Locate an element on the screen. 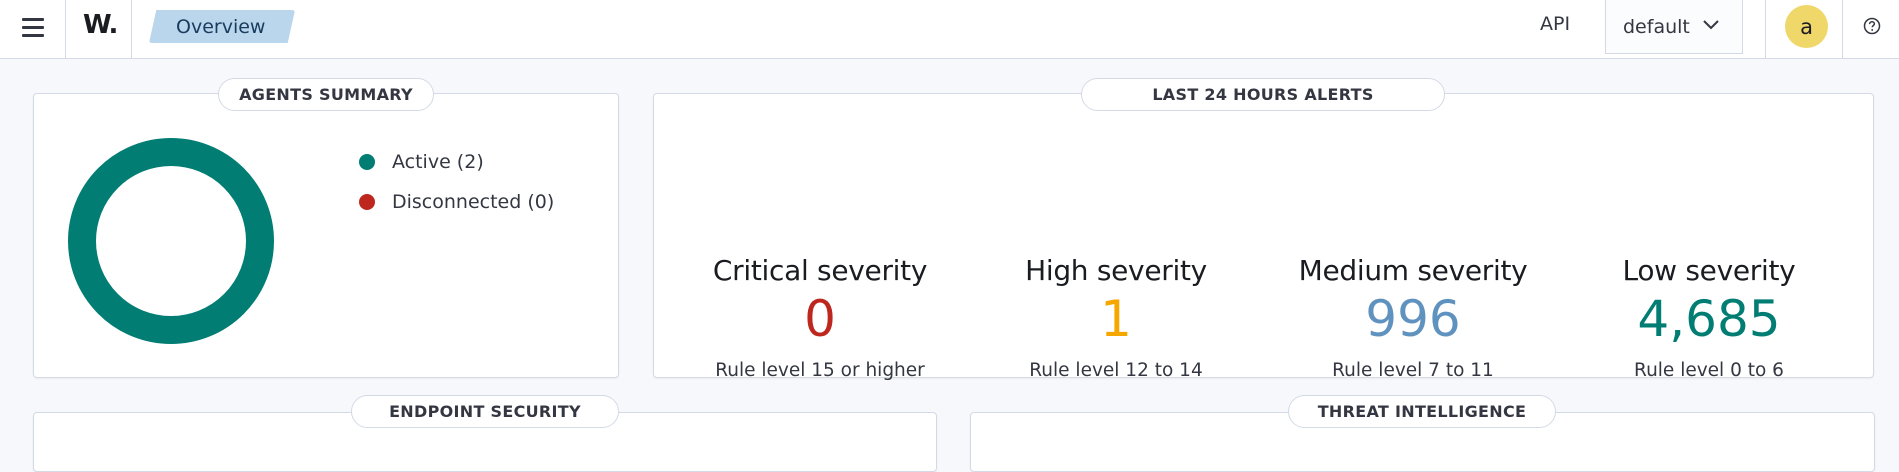  stat-value: 996 is located at coordinates (1413, 319).